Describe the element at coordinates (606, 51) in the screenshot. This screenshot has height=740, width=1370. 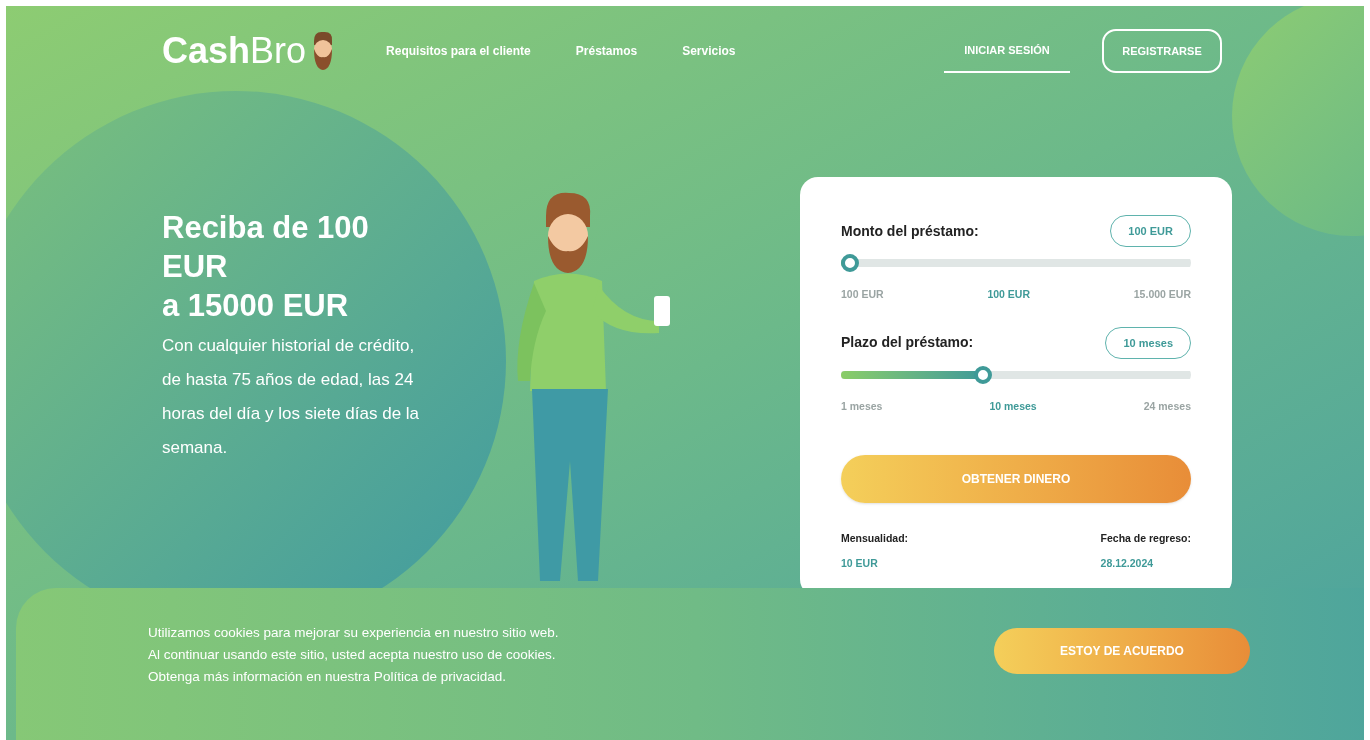
I see `nav-link: Préstamos` at that location.